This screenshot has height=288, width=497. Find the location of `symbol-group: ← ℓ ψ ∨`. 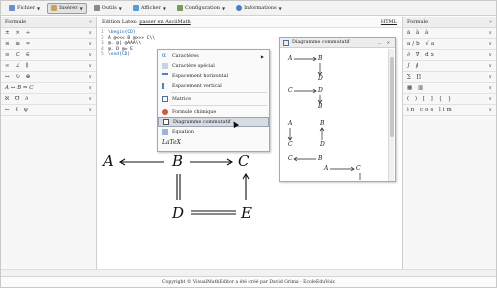

symbol-group: ← ℓ ψ ∨ is located at coordinates (48, 110).